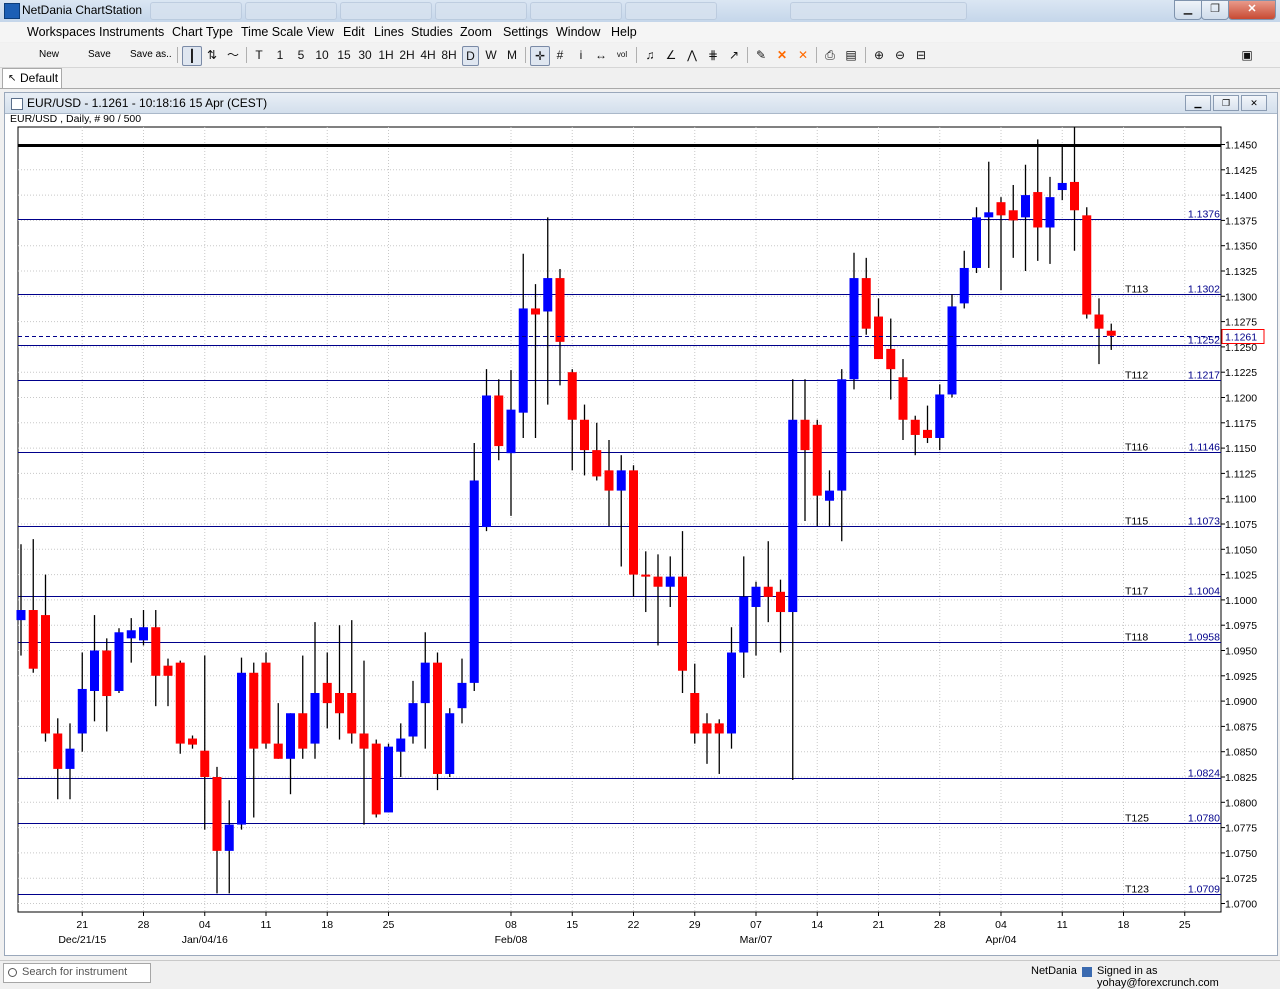  I want to click on tab-default-label: Default, so click(39, 78).